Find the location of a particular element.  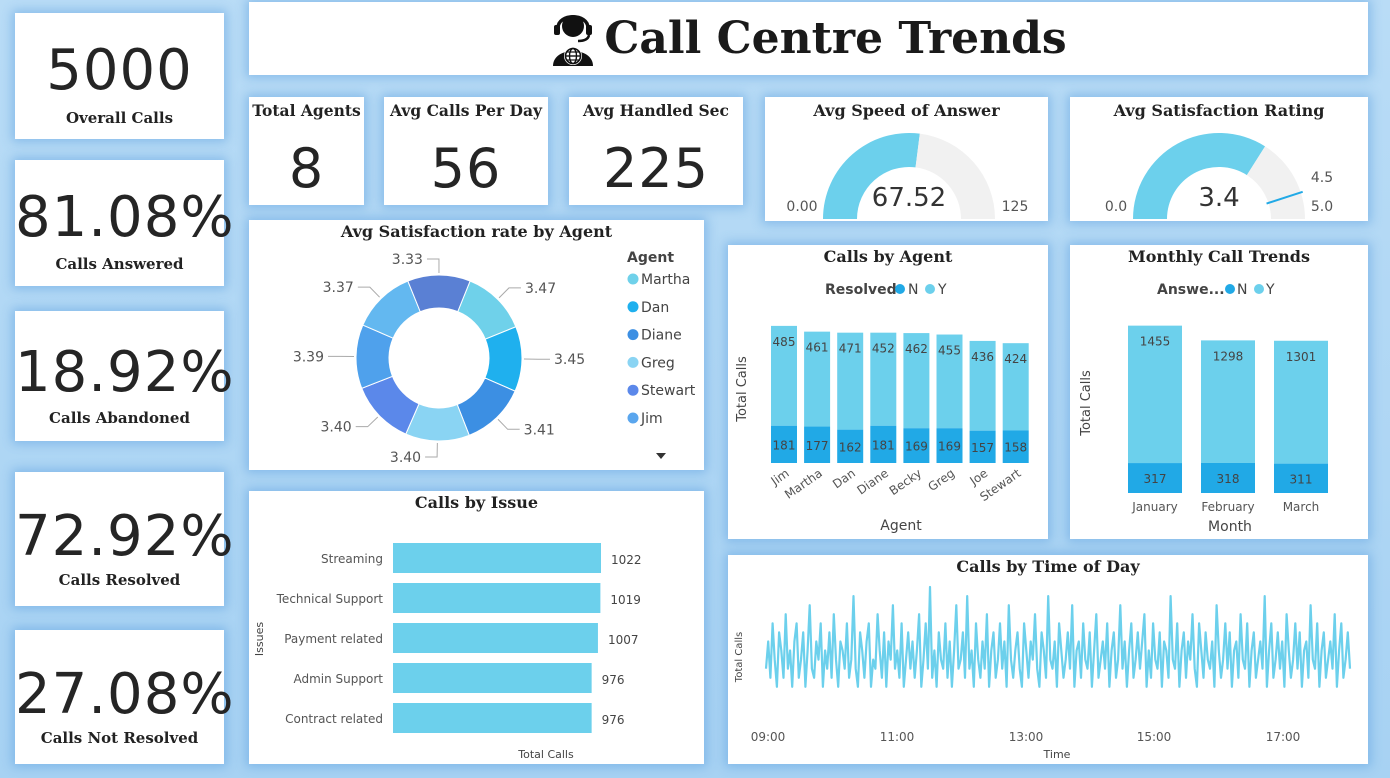

kpi-value: 225 is located at coordinates (656, 168).